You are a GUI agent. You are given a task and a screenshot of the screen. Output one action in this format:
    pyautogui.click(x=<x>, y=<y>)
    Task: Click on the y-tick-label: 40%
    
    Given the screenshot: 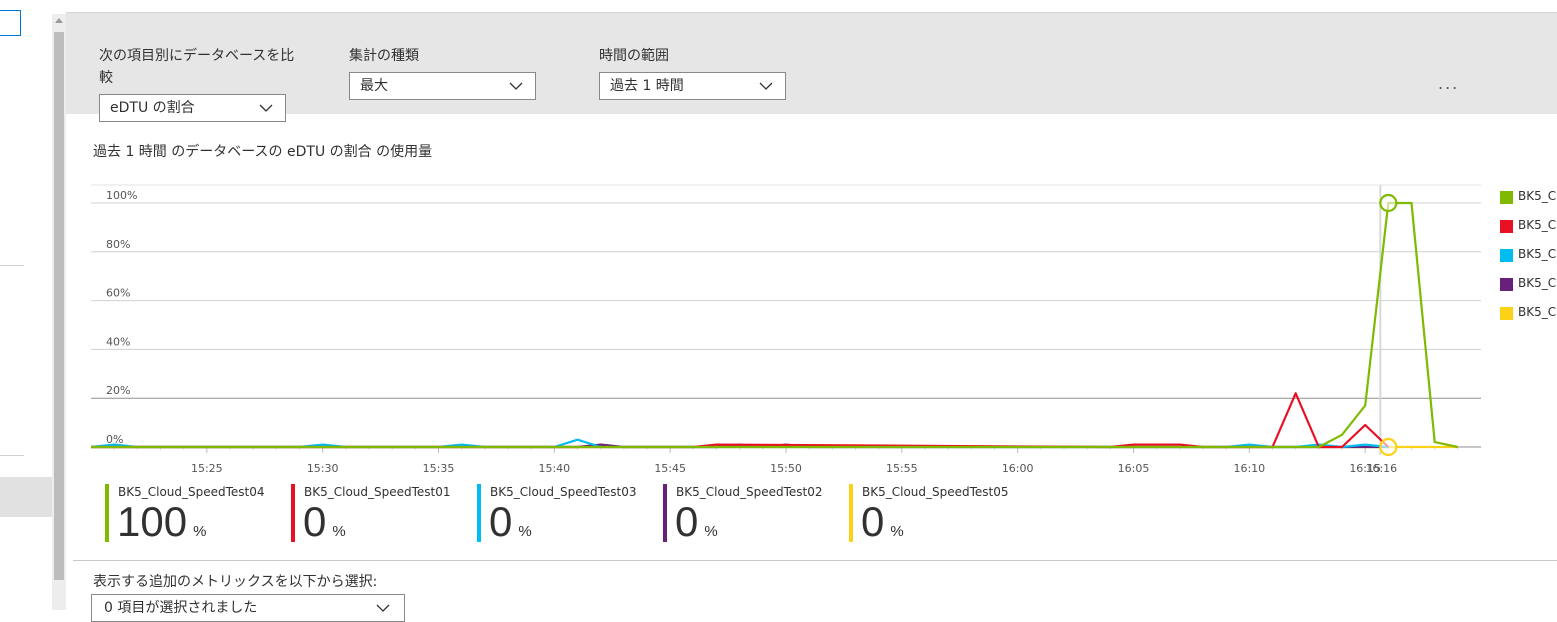 What is the action you would take?
    pyautogui.click(x=118, y=341)
    